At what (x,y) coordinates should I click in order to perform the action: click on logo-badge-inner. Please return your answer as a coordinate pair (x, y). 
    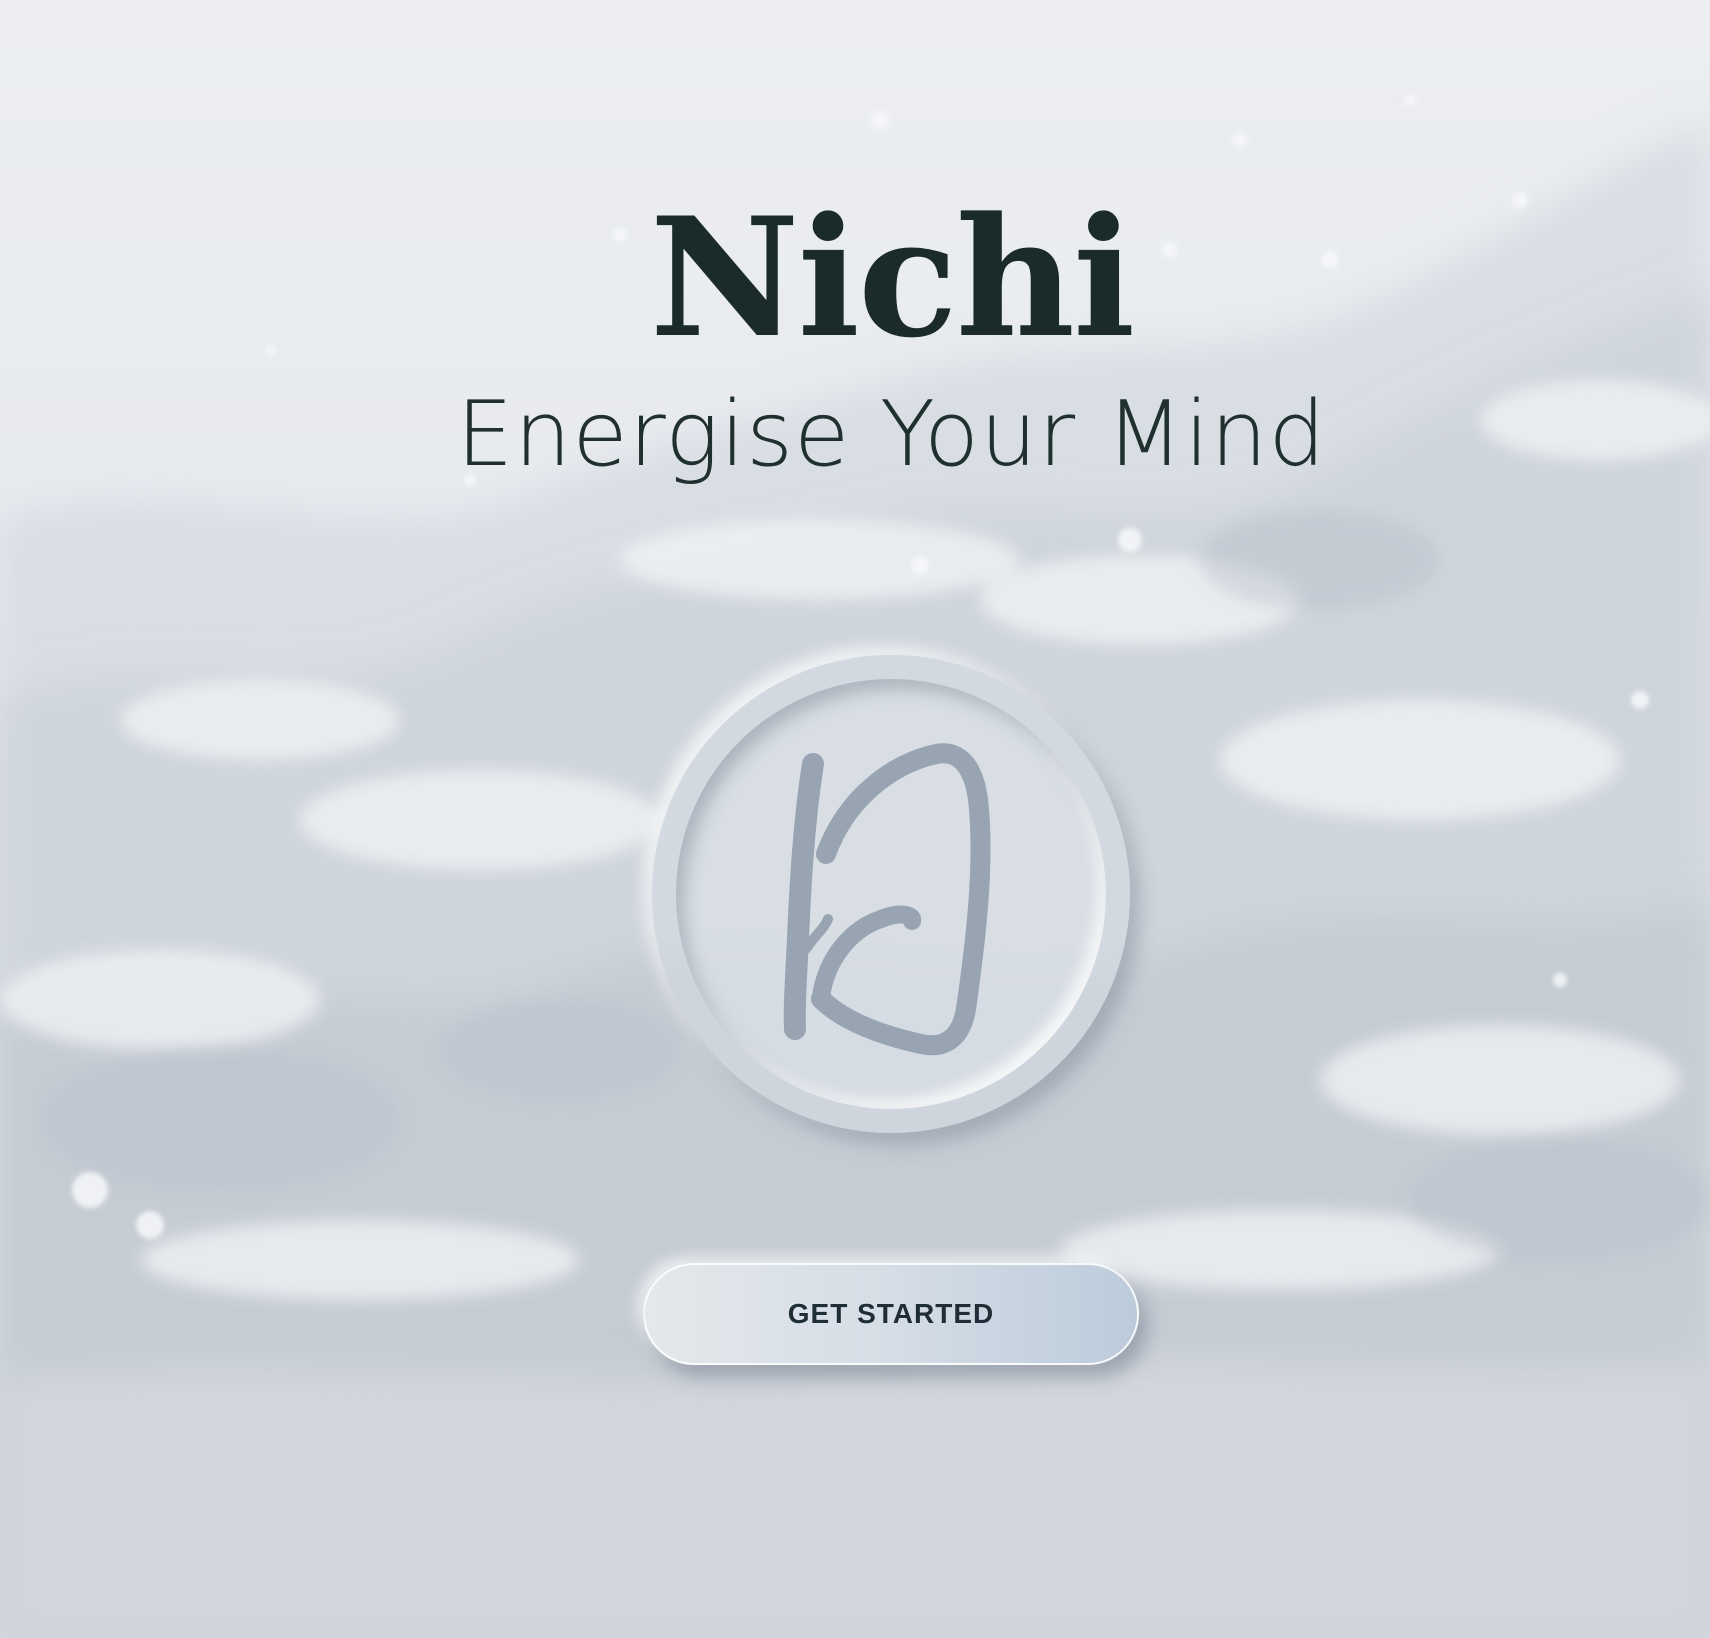
    Looking at the image, I should click on (891, 894).